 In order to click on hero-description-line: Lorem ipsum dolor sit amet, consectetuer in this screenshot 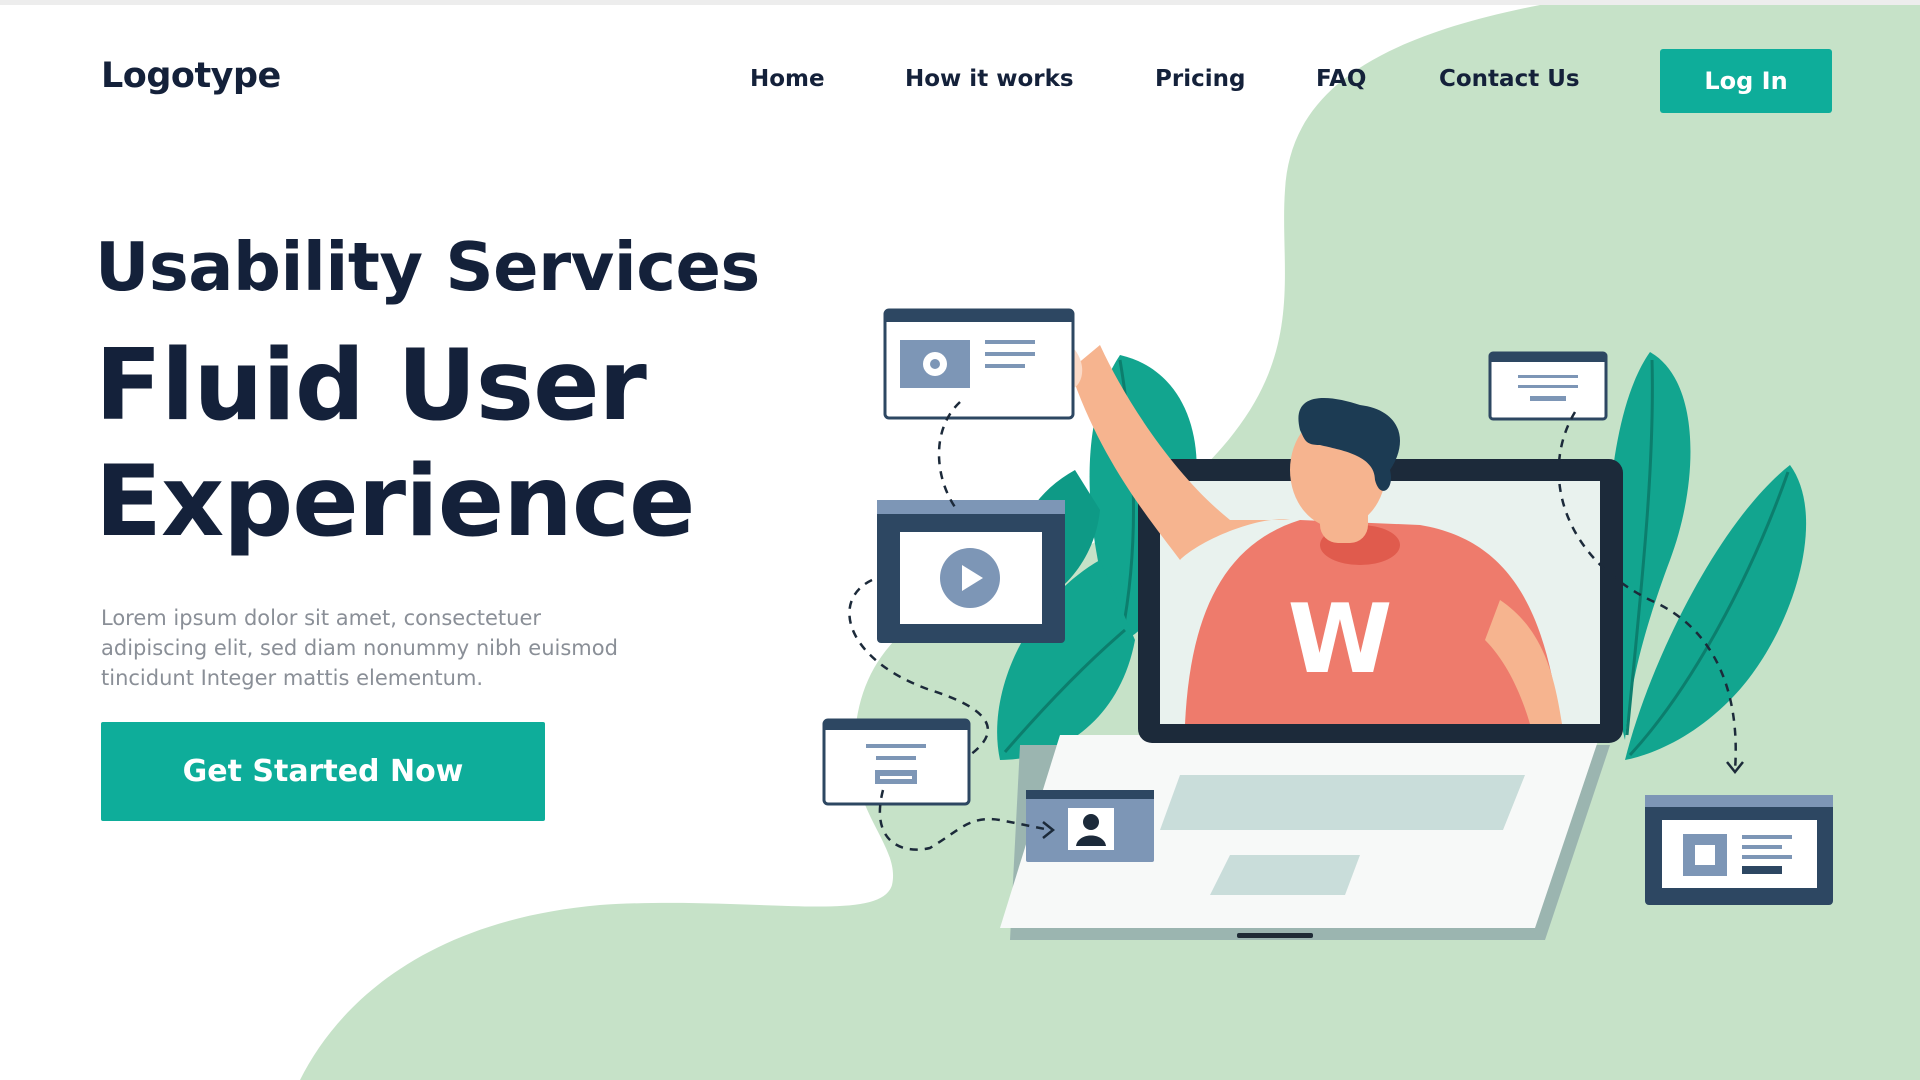, I will do `click(321, 618)`.